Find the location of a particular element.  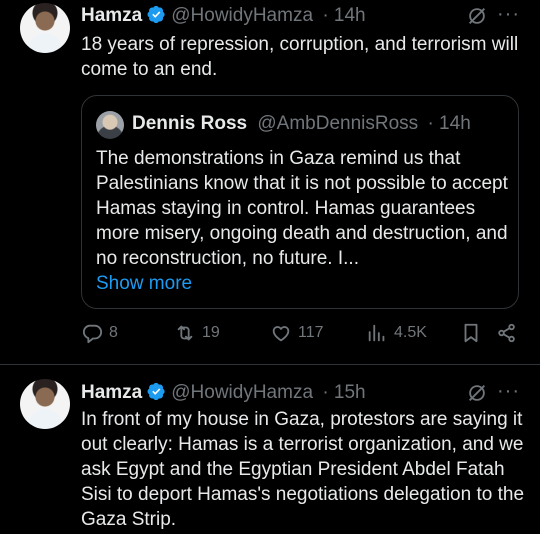

timestamp: · 14h is located at coordinates (343, 15).